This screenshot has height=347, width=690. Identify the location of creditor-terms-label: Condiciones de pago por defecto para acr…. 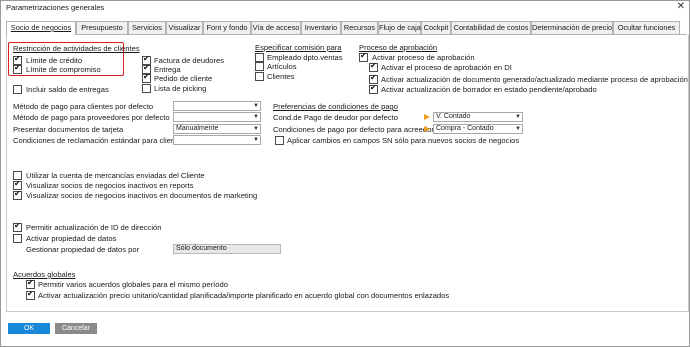
(353, 129).